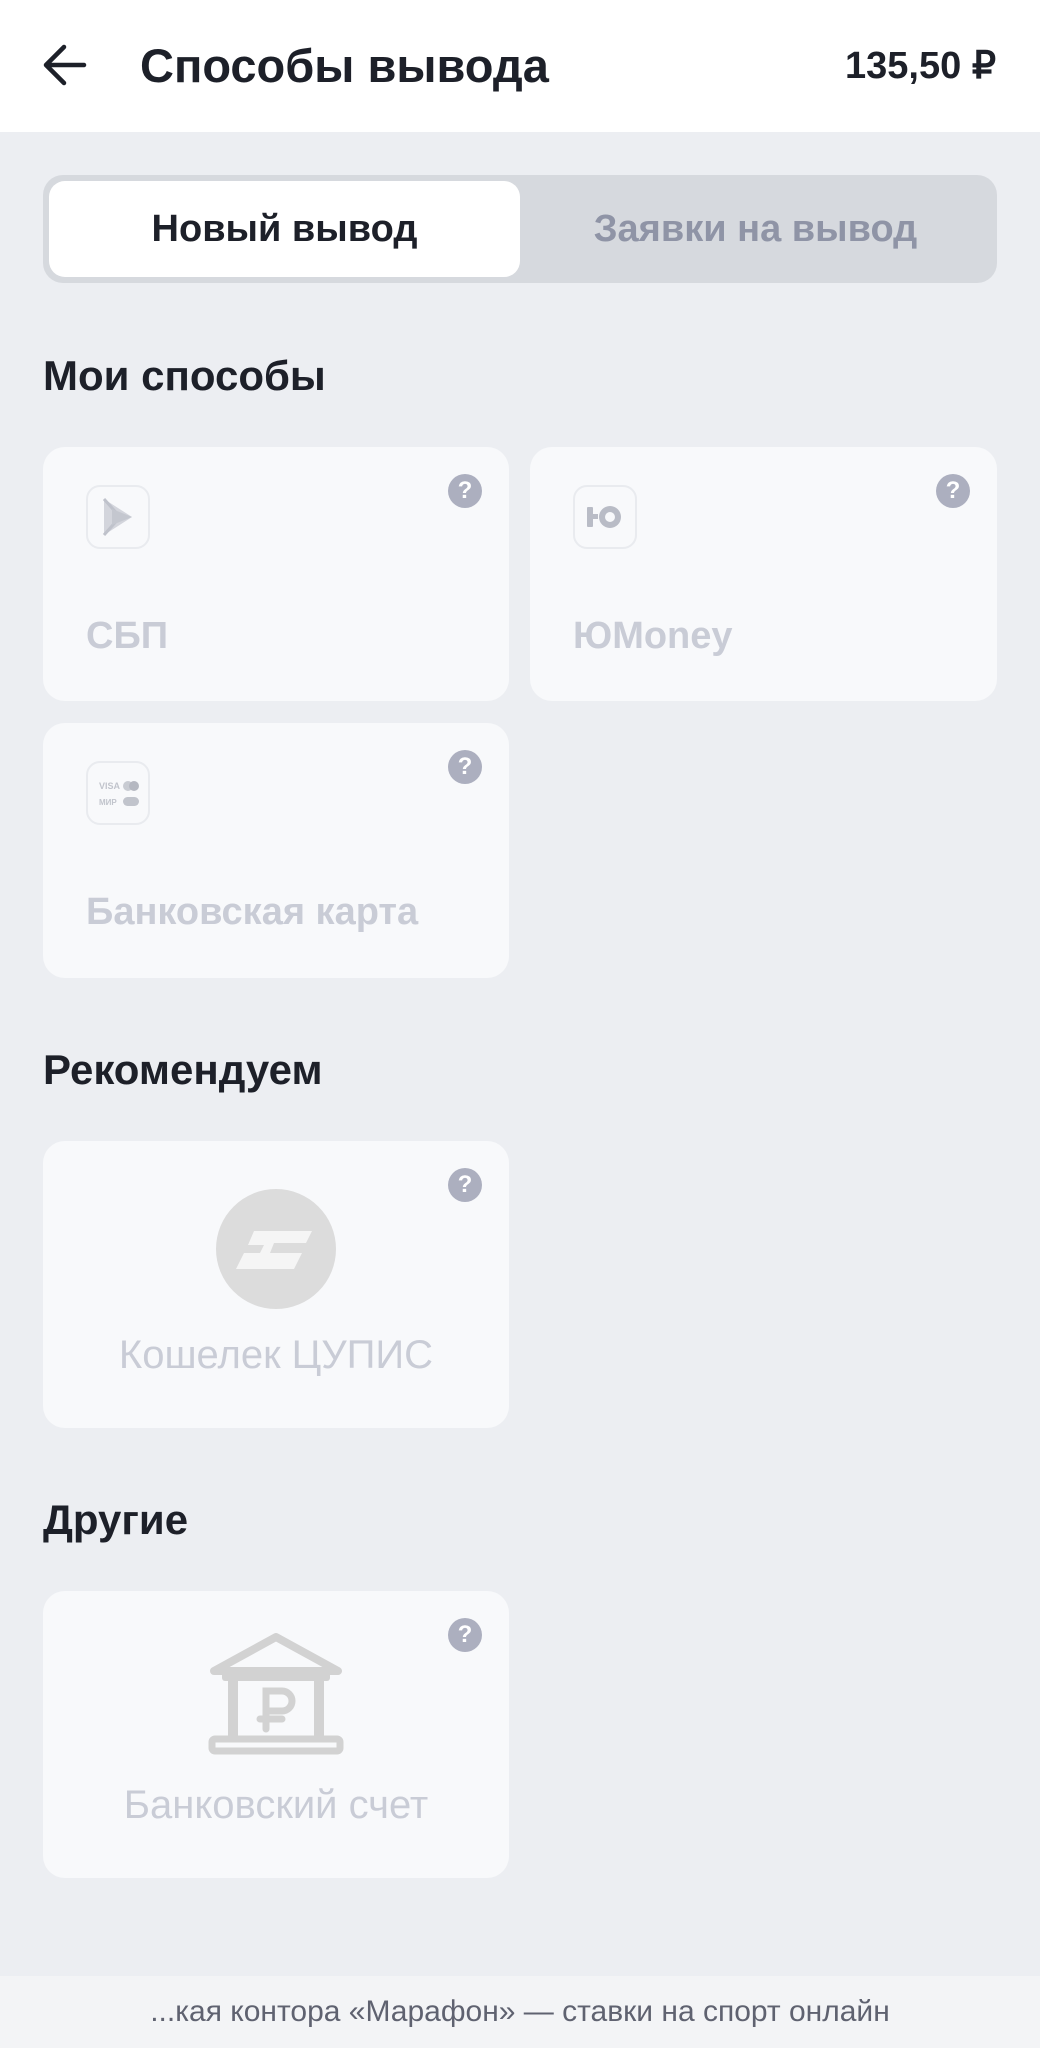 The image size is (1040, 2048). I want to click on method-card-sbp: ? СБП, so click(276, 574).